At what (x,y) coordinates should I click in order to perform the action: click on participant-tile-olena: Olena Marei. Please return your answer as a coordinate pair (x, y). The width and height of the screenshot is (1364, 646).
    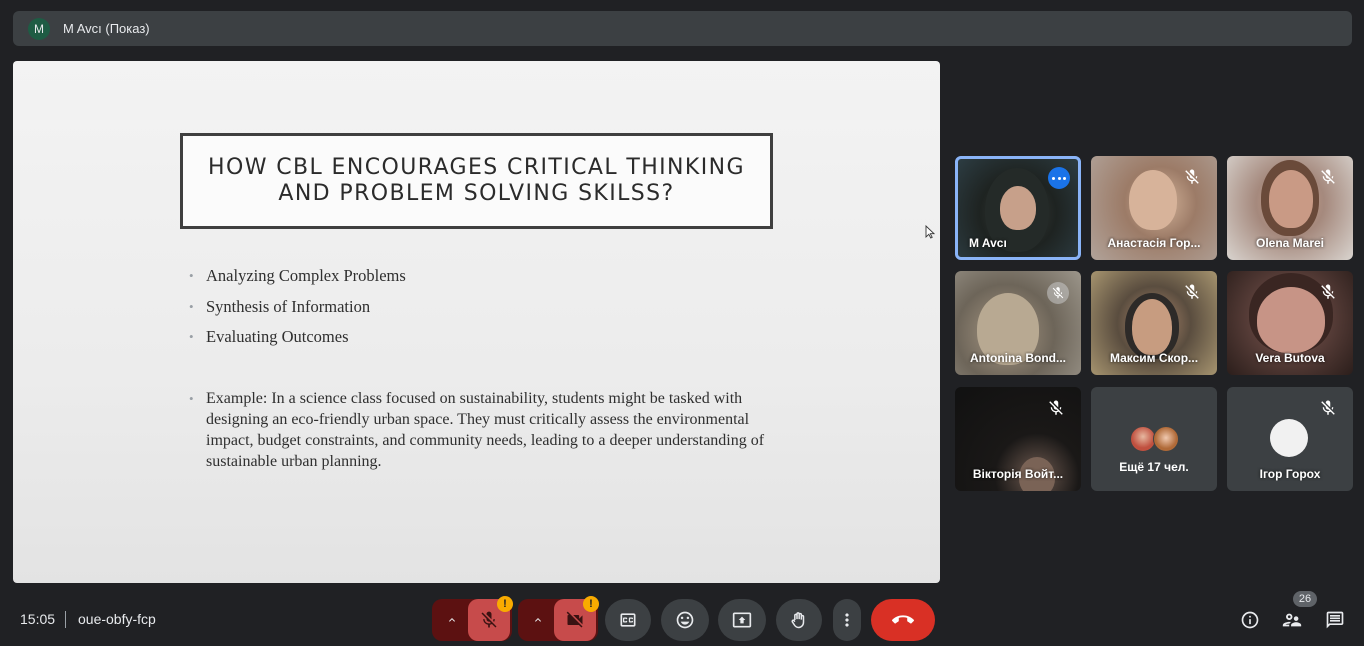
    Looking at the image, I should click on (1290, 208).